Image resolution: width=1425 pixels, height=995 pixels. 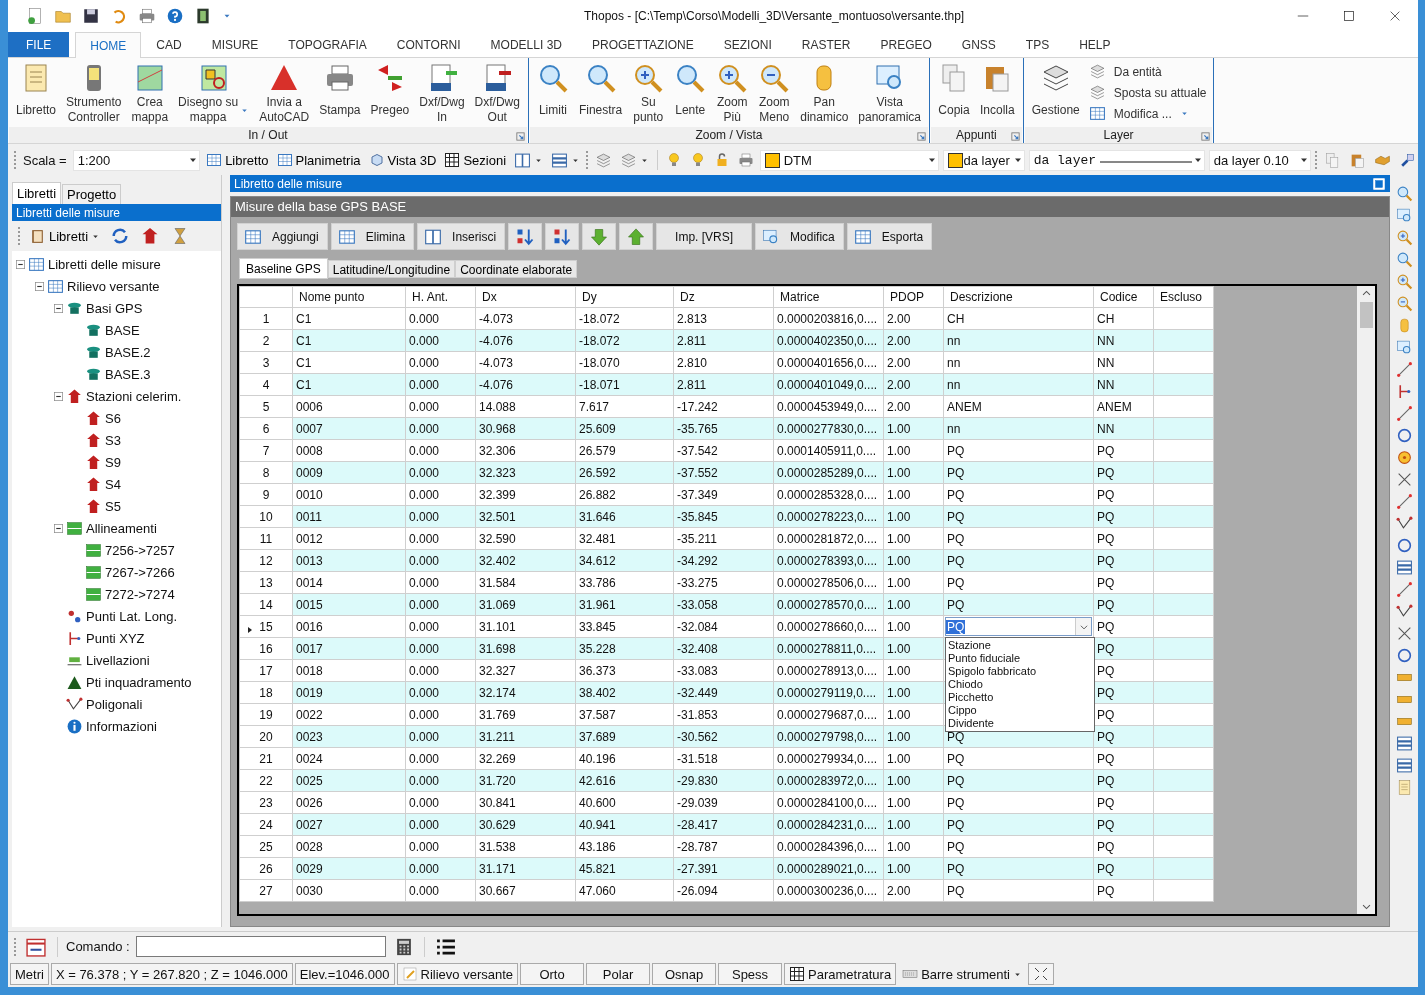 I want to click on tree-item: 7256->7257, so click(x=140, y=550).